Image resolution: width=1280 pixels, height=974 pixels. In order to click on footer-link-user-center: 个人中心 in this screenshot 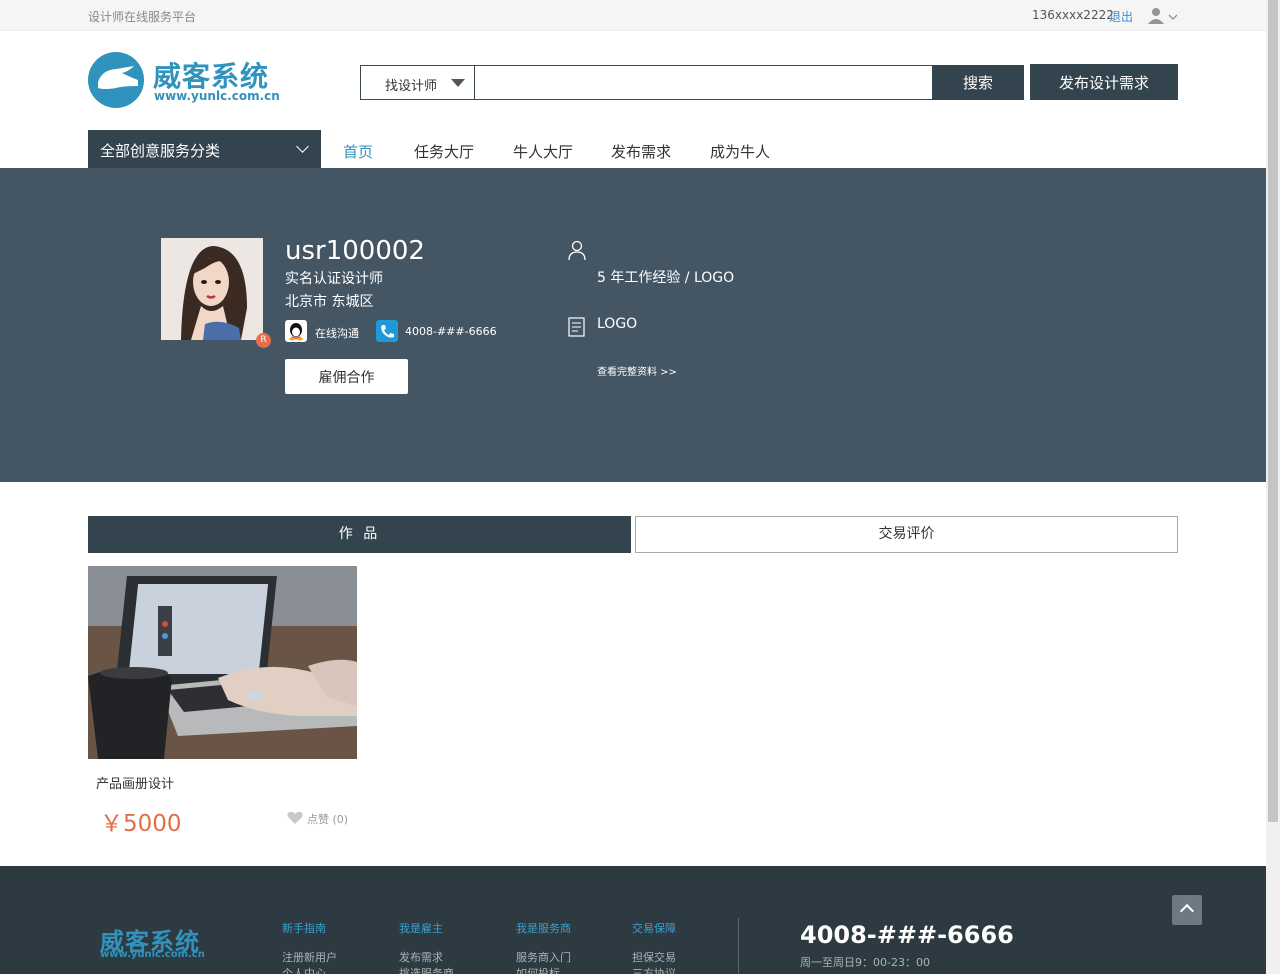, I will do `click(304, 969)`.